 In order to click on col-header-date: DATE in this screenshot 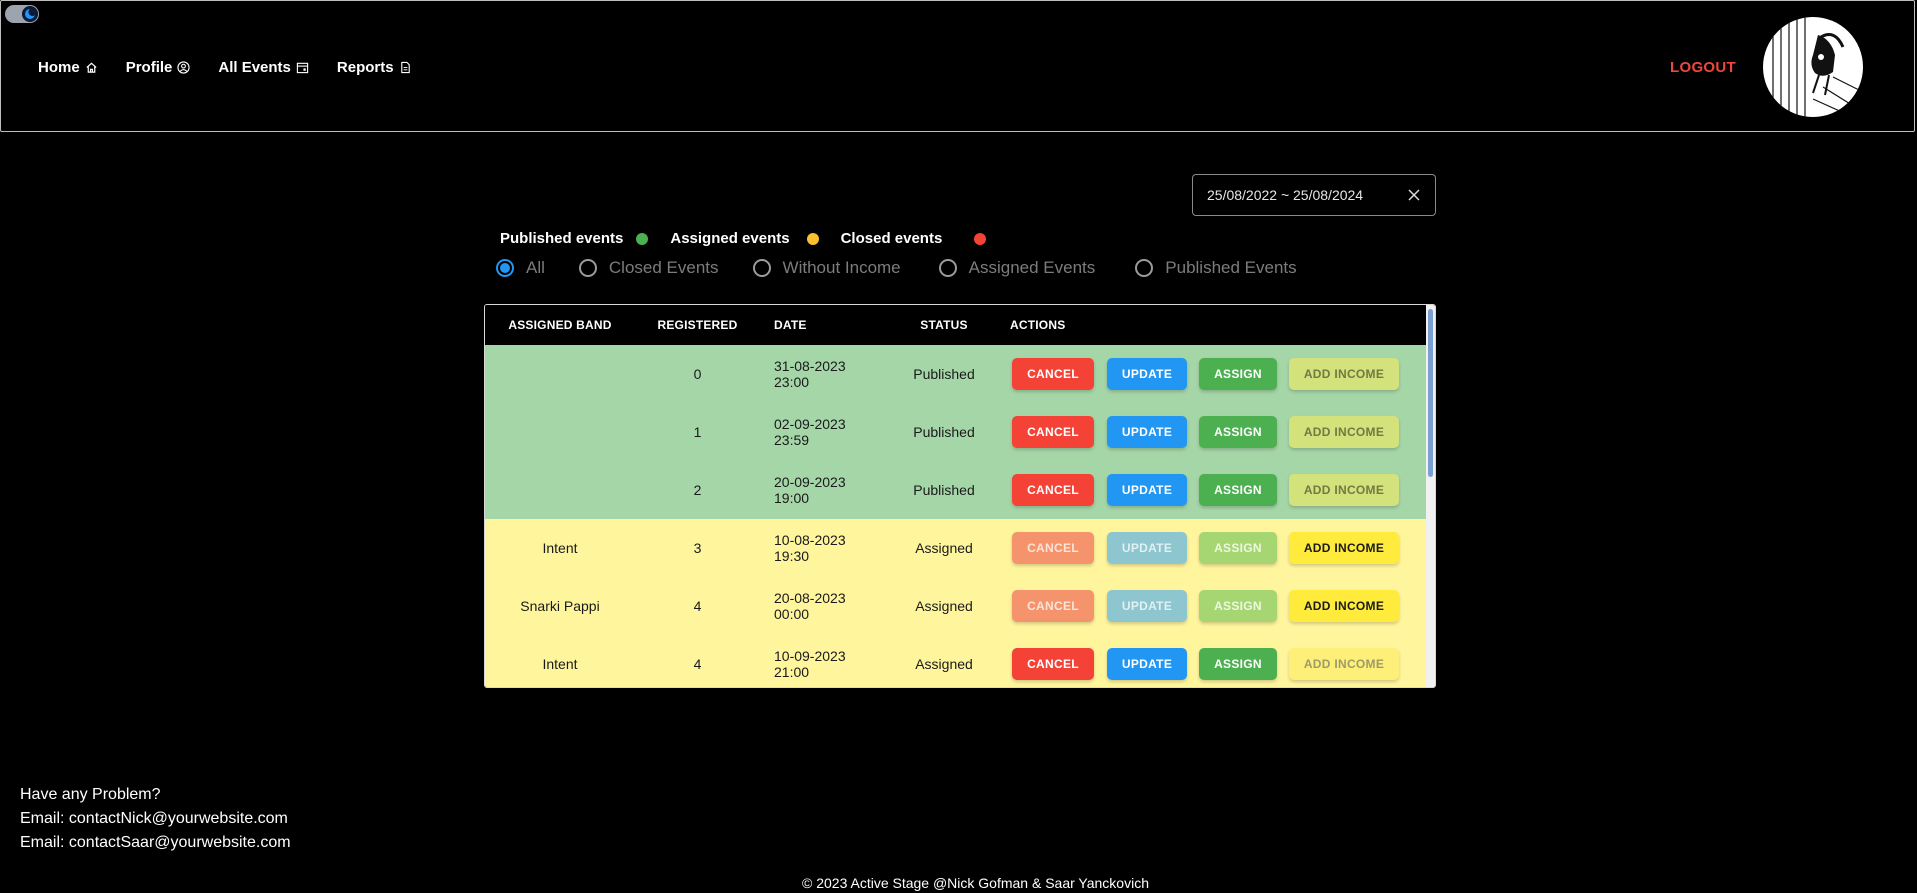, I will do `click(790, 325)`.